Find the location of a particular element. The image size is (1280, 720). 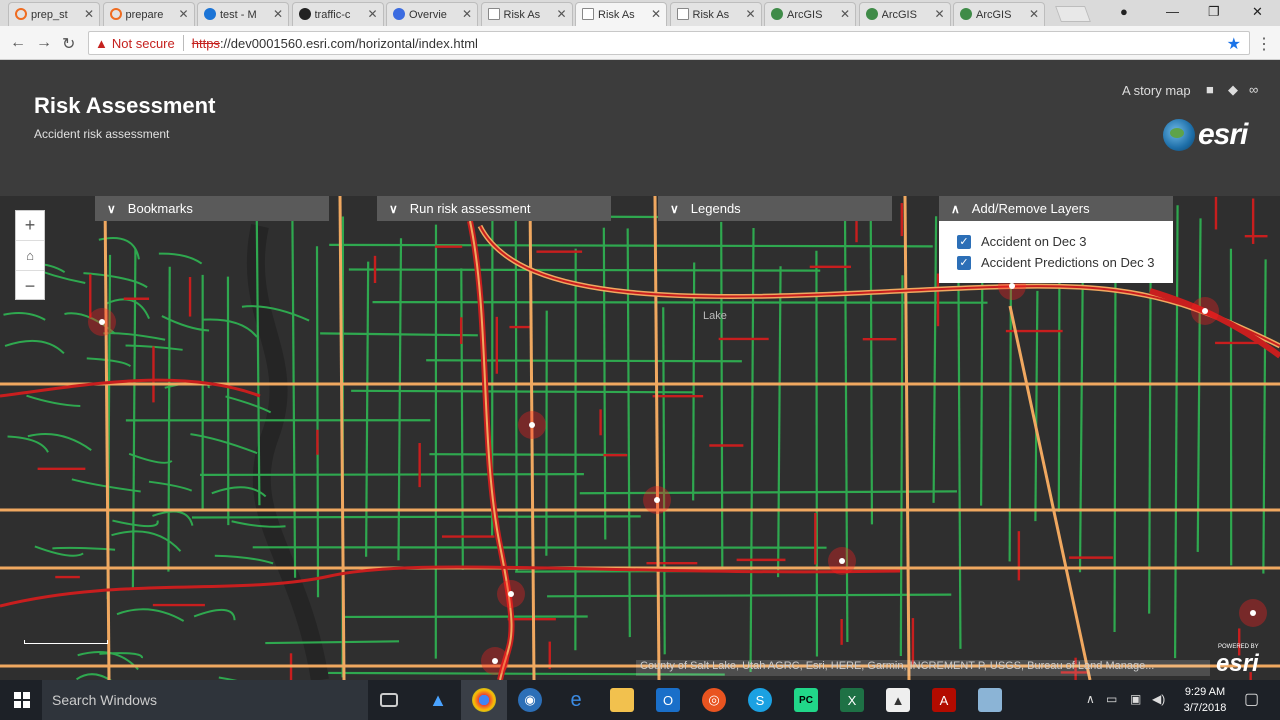

browser-tab: traffic-c ✕ is located at coordinates (337, 14).